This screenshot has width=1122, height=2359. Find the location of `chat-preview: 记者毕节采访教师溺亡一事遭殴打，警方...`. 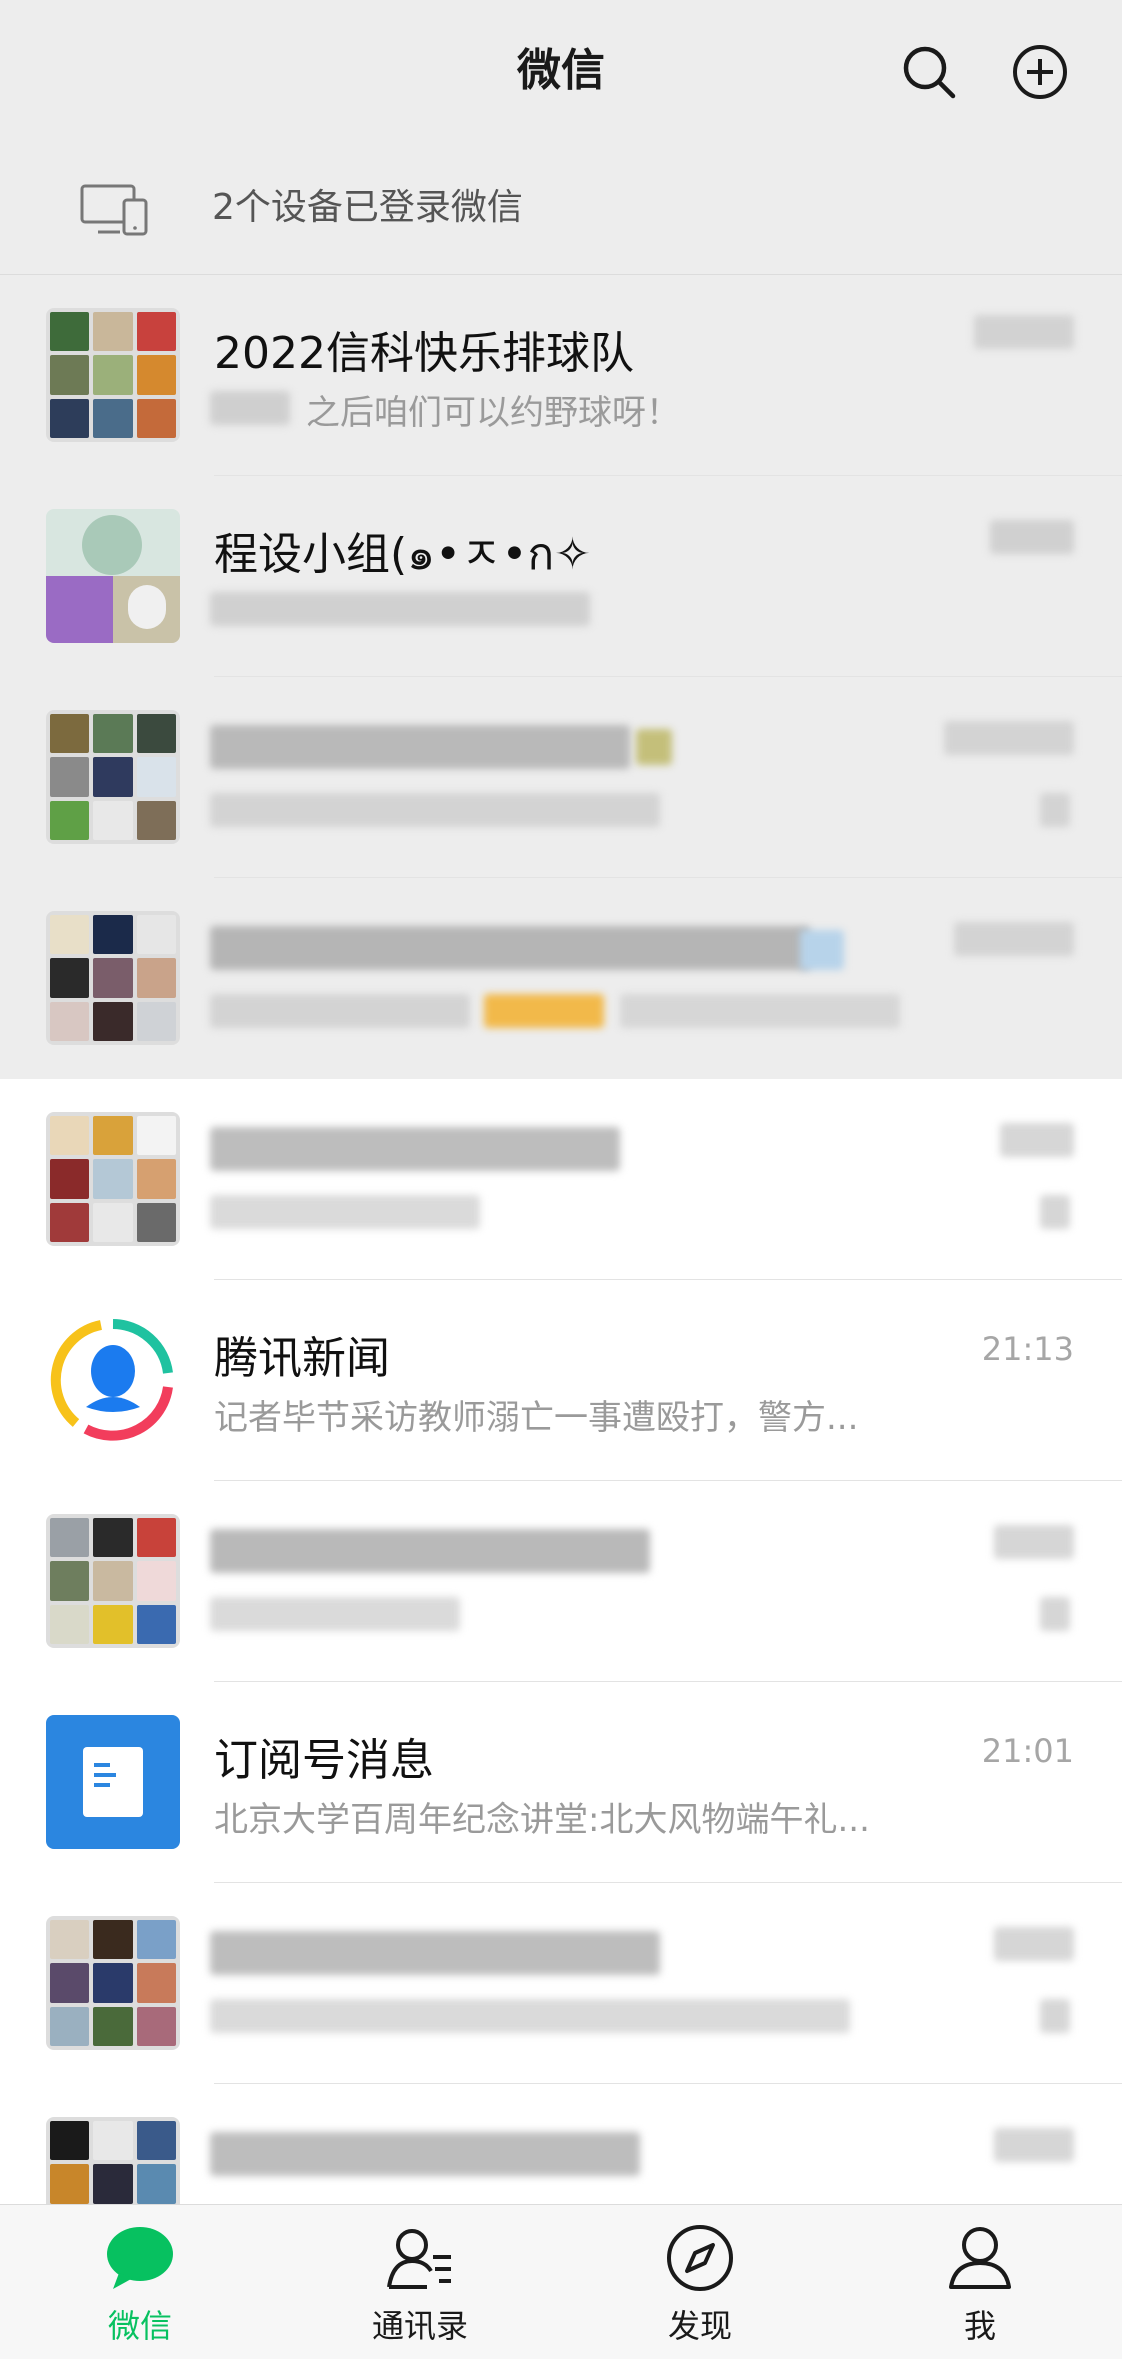

chat-preview: 记者毕节采访教师溺亡一事遭殴打，警方... is located at coordinates (536, 1418).